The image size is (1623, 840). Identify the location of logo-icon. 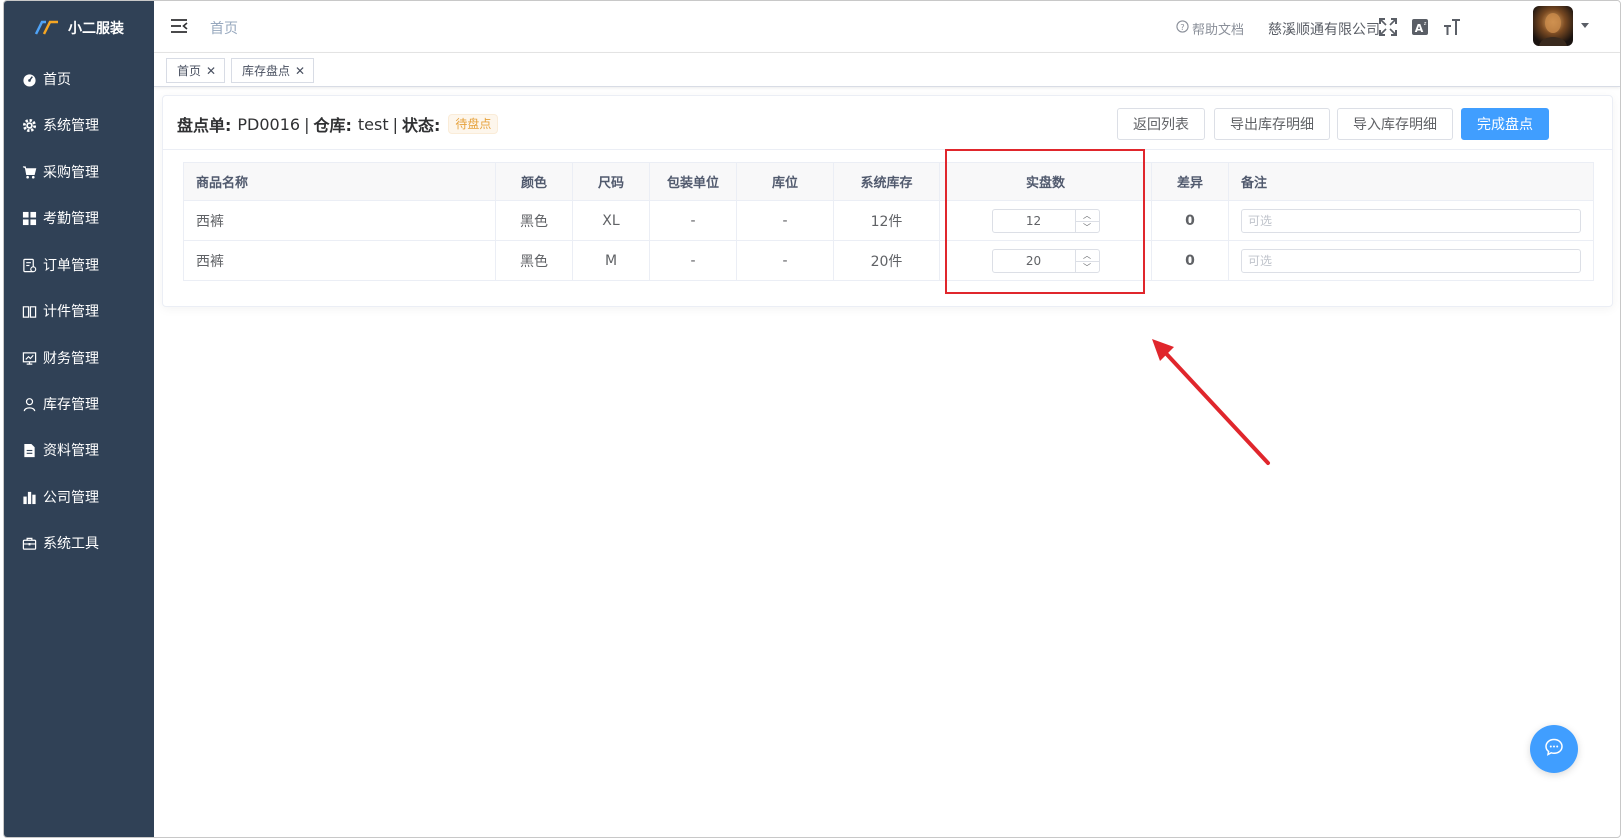
(47, 28).